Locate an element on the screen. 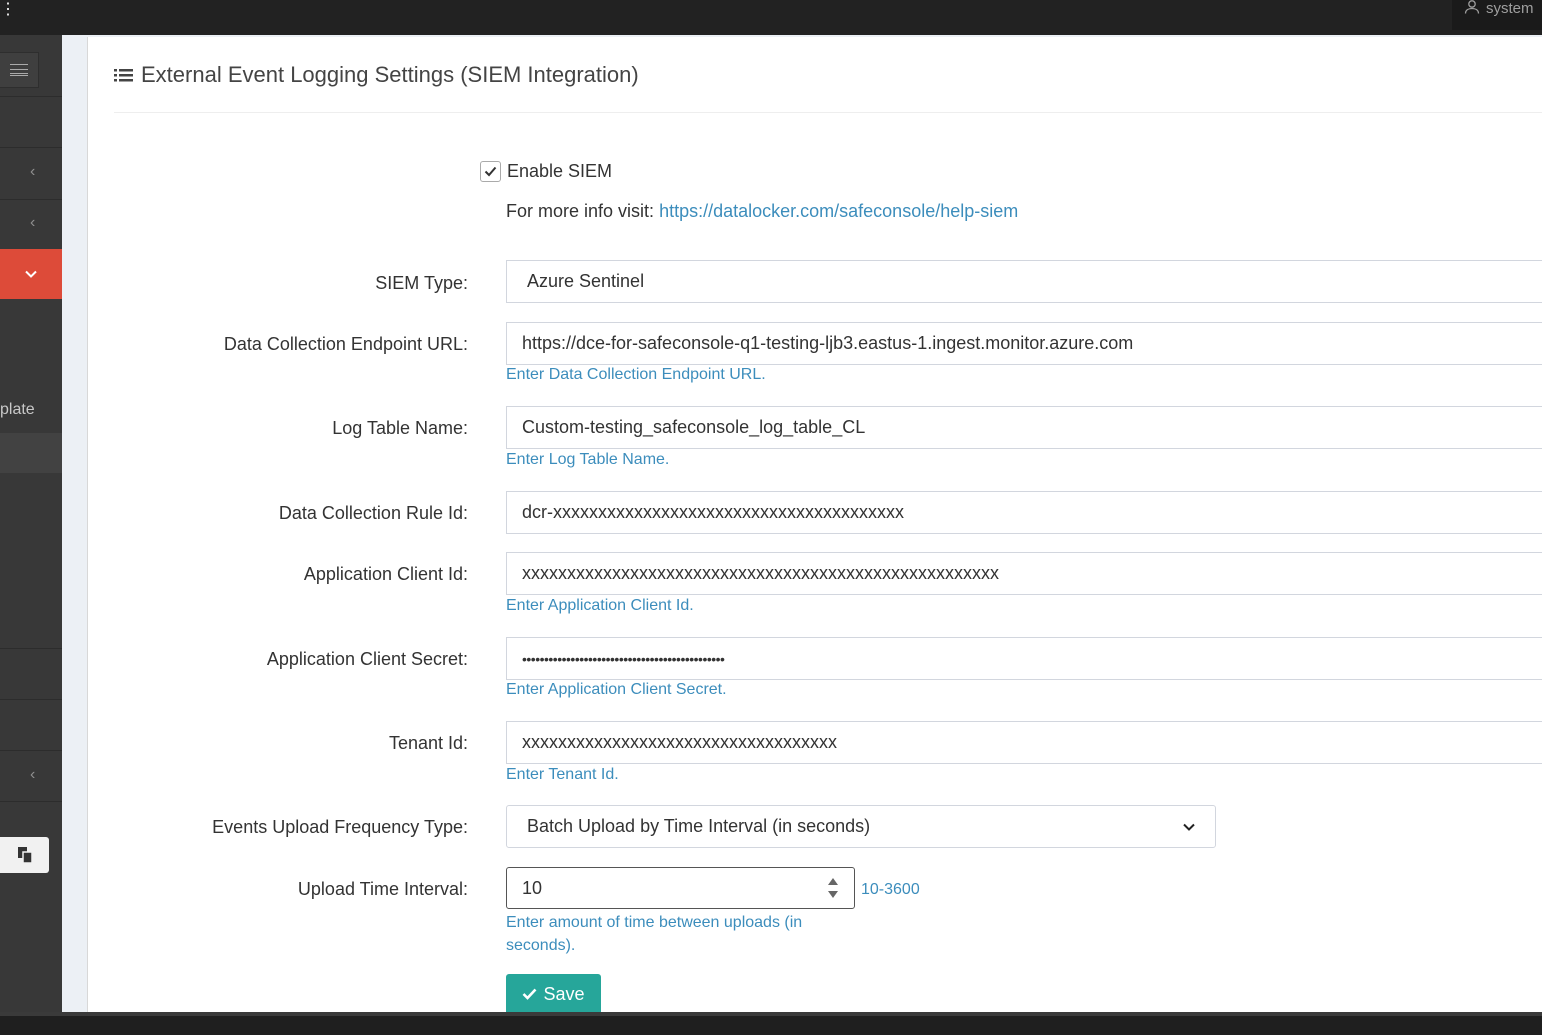 This screenshot has width=1542, height=1035. enable-siem-checkbox is located at coordinates (490, 171).